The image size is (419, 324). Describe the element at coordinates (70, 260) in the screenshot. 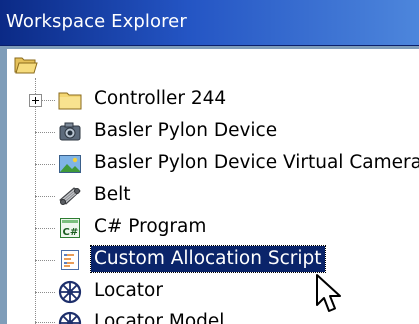

I see `script-icon` at that location.